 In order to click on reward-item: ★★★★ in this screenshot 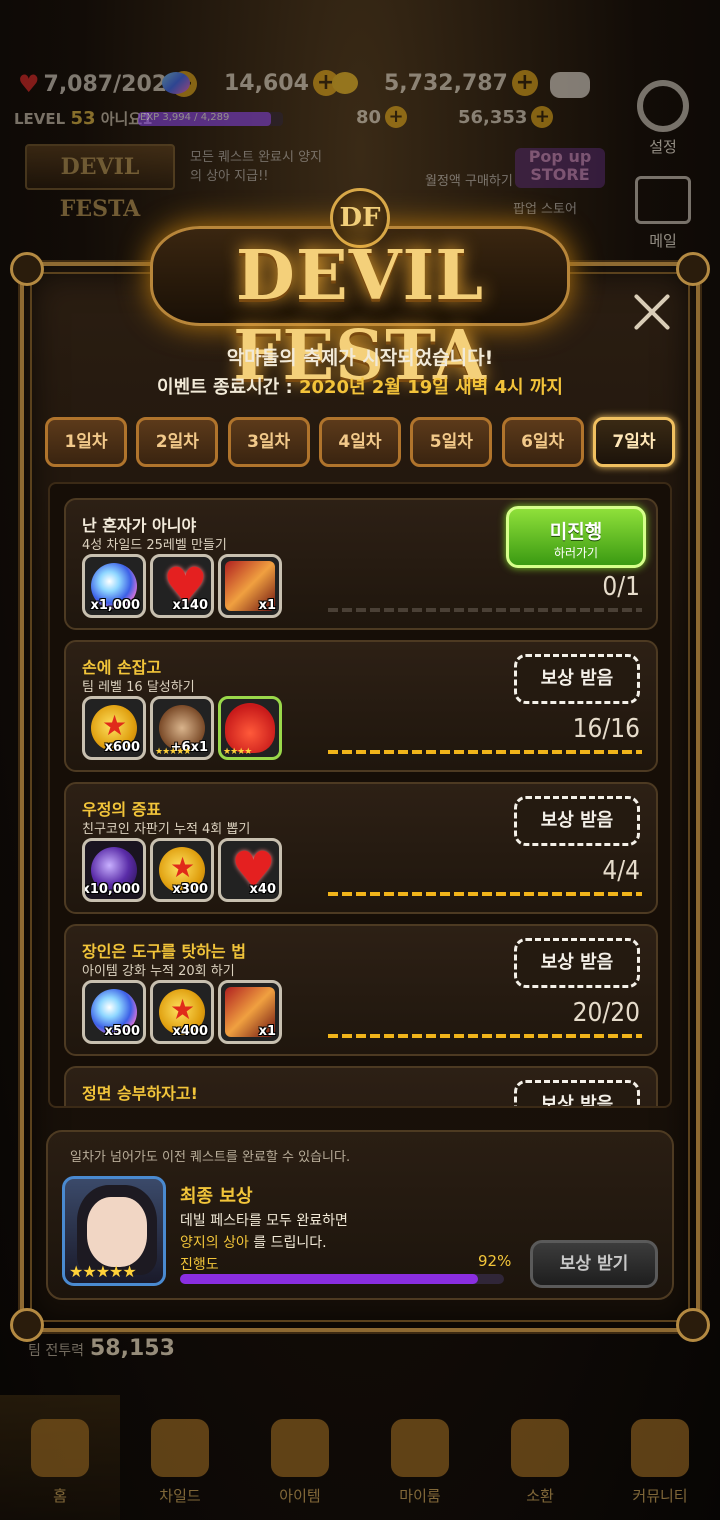, I will do `click(250, 728)`.